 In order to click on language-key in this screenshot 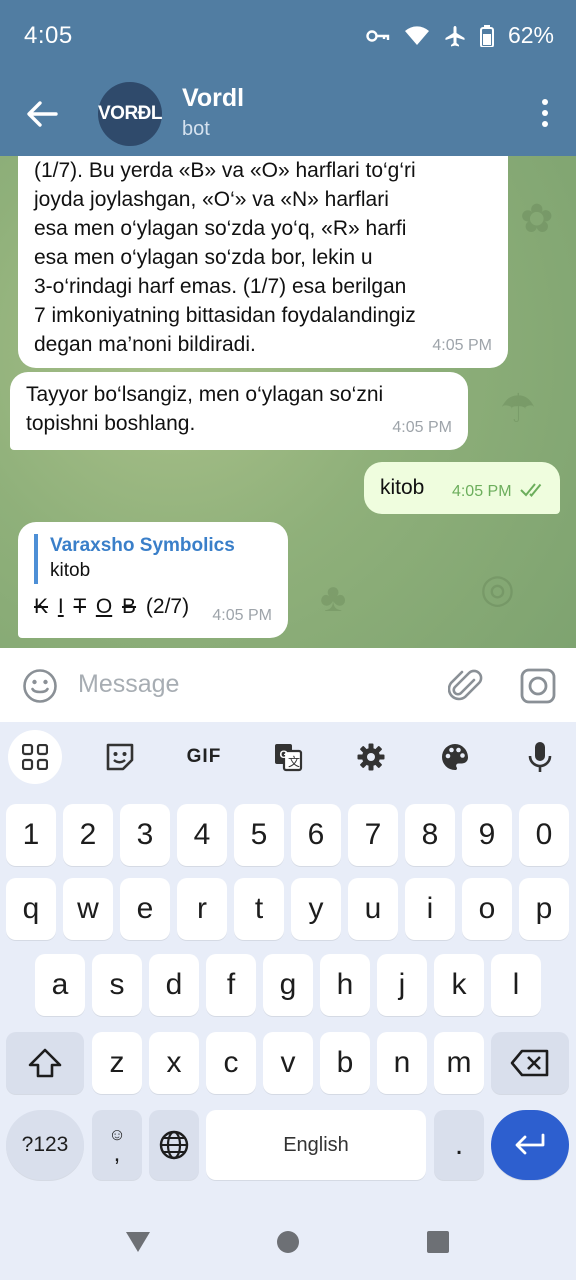, I will do `click(174, 1145)`.